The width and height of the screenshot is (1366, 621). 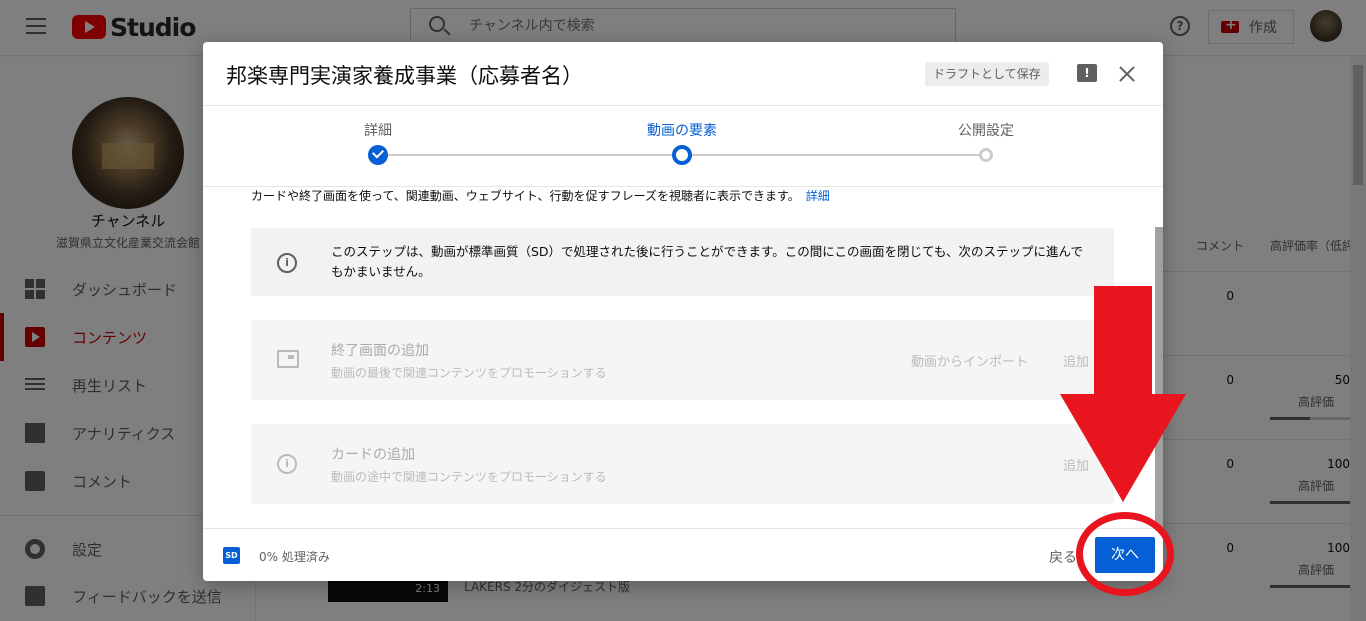 What do you see at coordinates (1125, 554) in the screenshot?
I see `red-circle-annotation` at bounding box center [1125, 554].